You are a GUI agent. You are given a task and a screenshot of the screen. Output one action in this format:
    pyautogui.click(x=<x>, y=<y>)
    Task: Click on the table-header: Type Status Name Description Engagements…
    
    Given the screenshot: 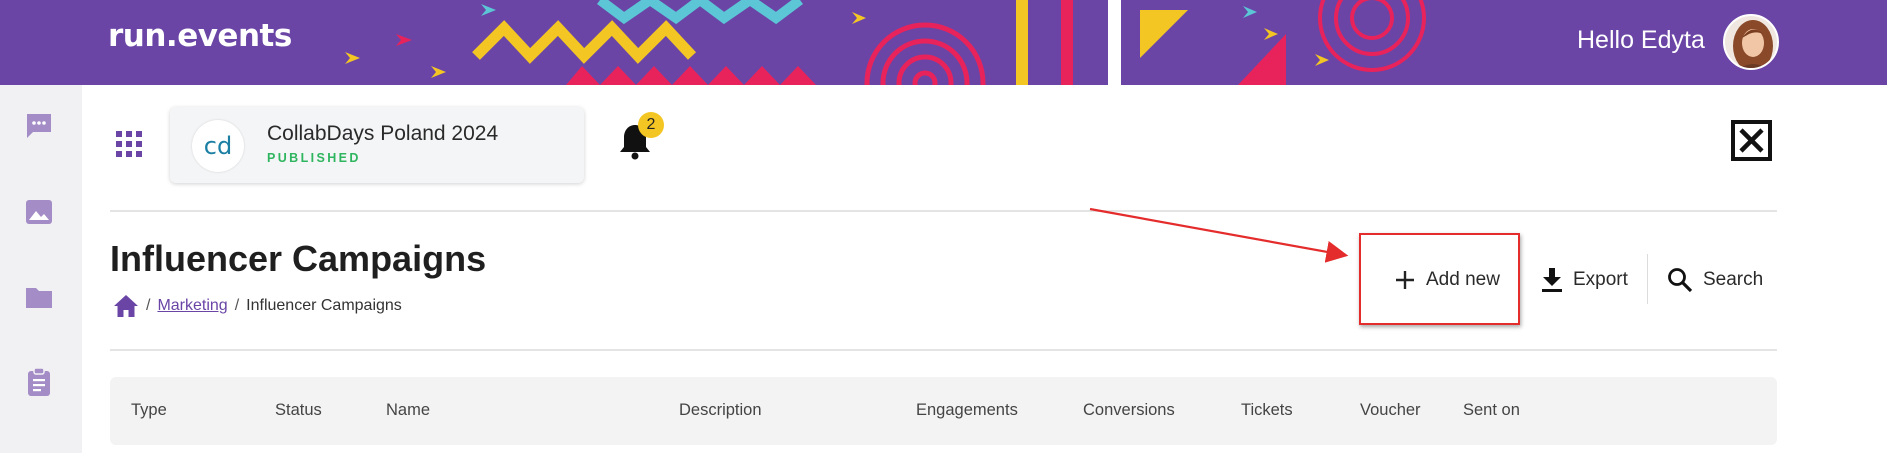 What is the action you would take?
    pyautogui.click(x=943, y=411)
    